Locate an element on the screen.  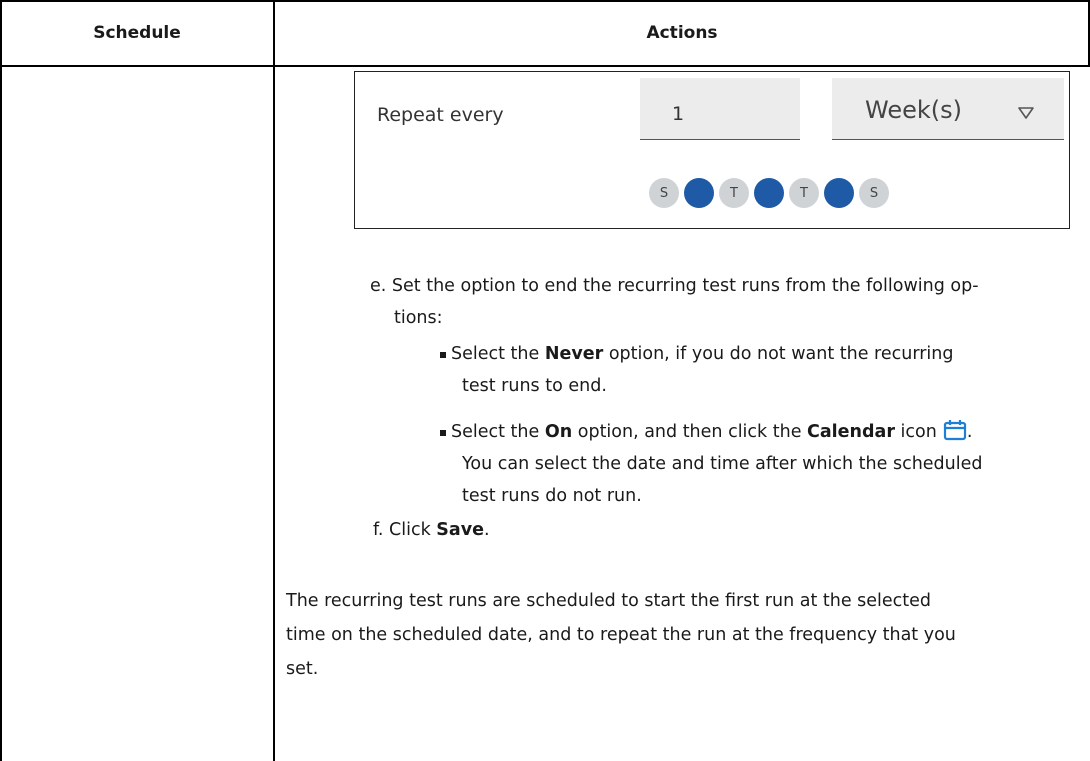
repeat-every-label: Repeat every is located at coordinates (440, 115).